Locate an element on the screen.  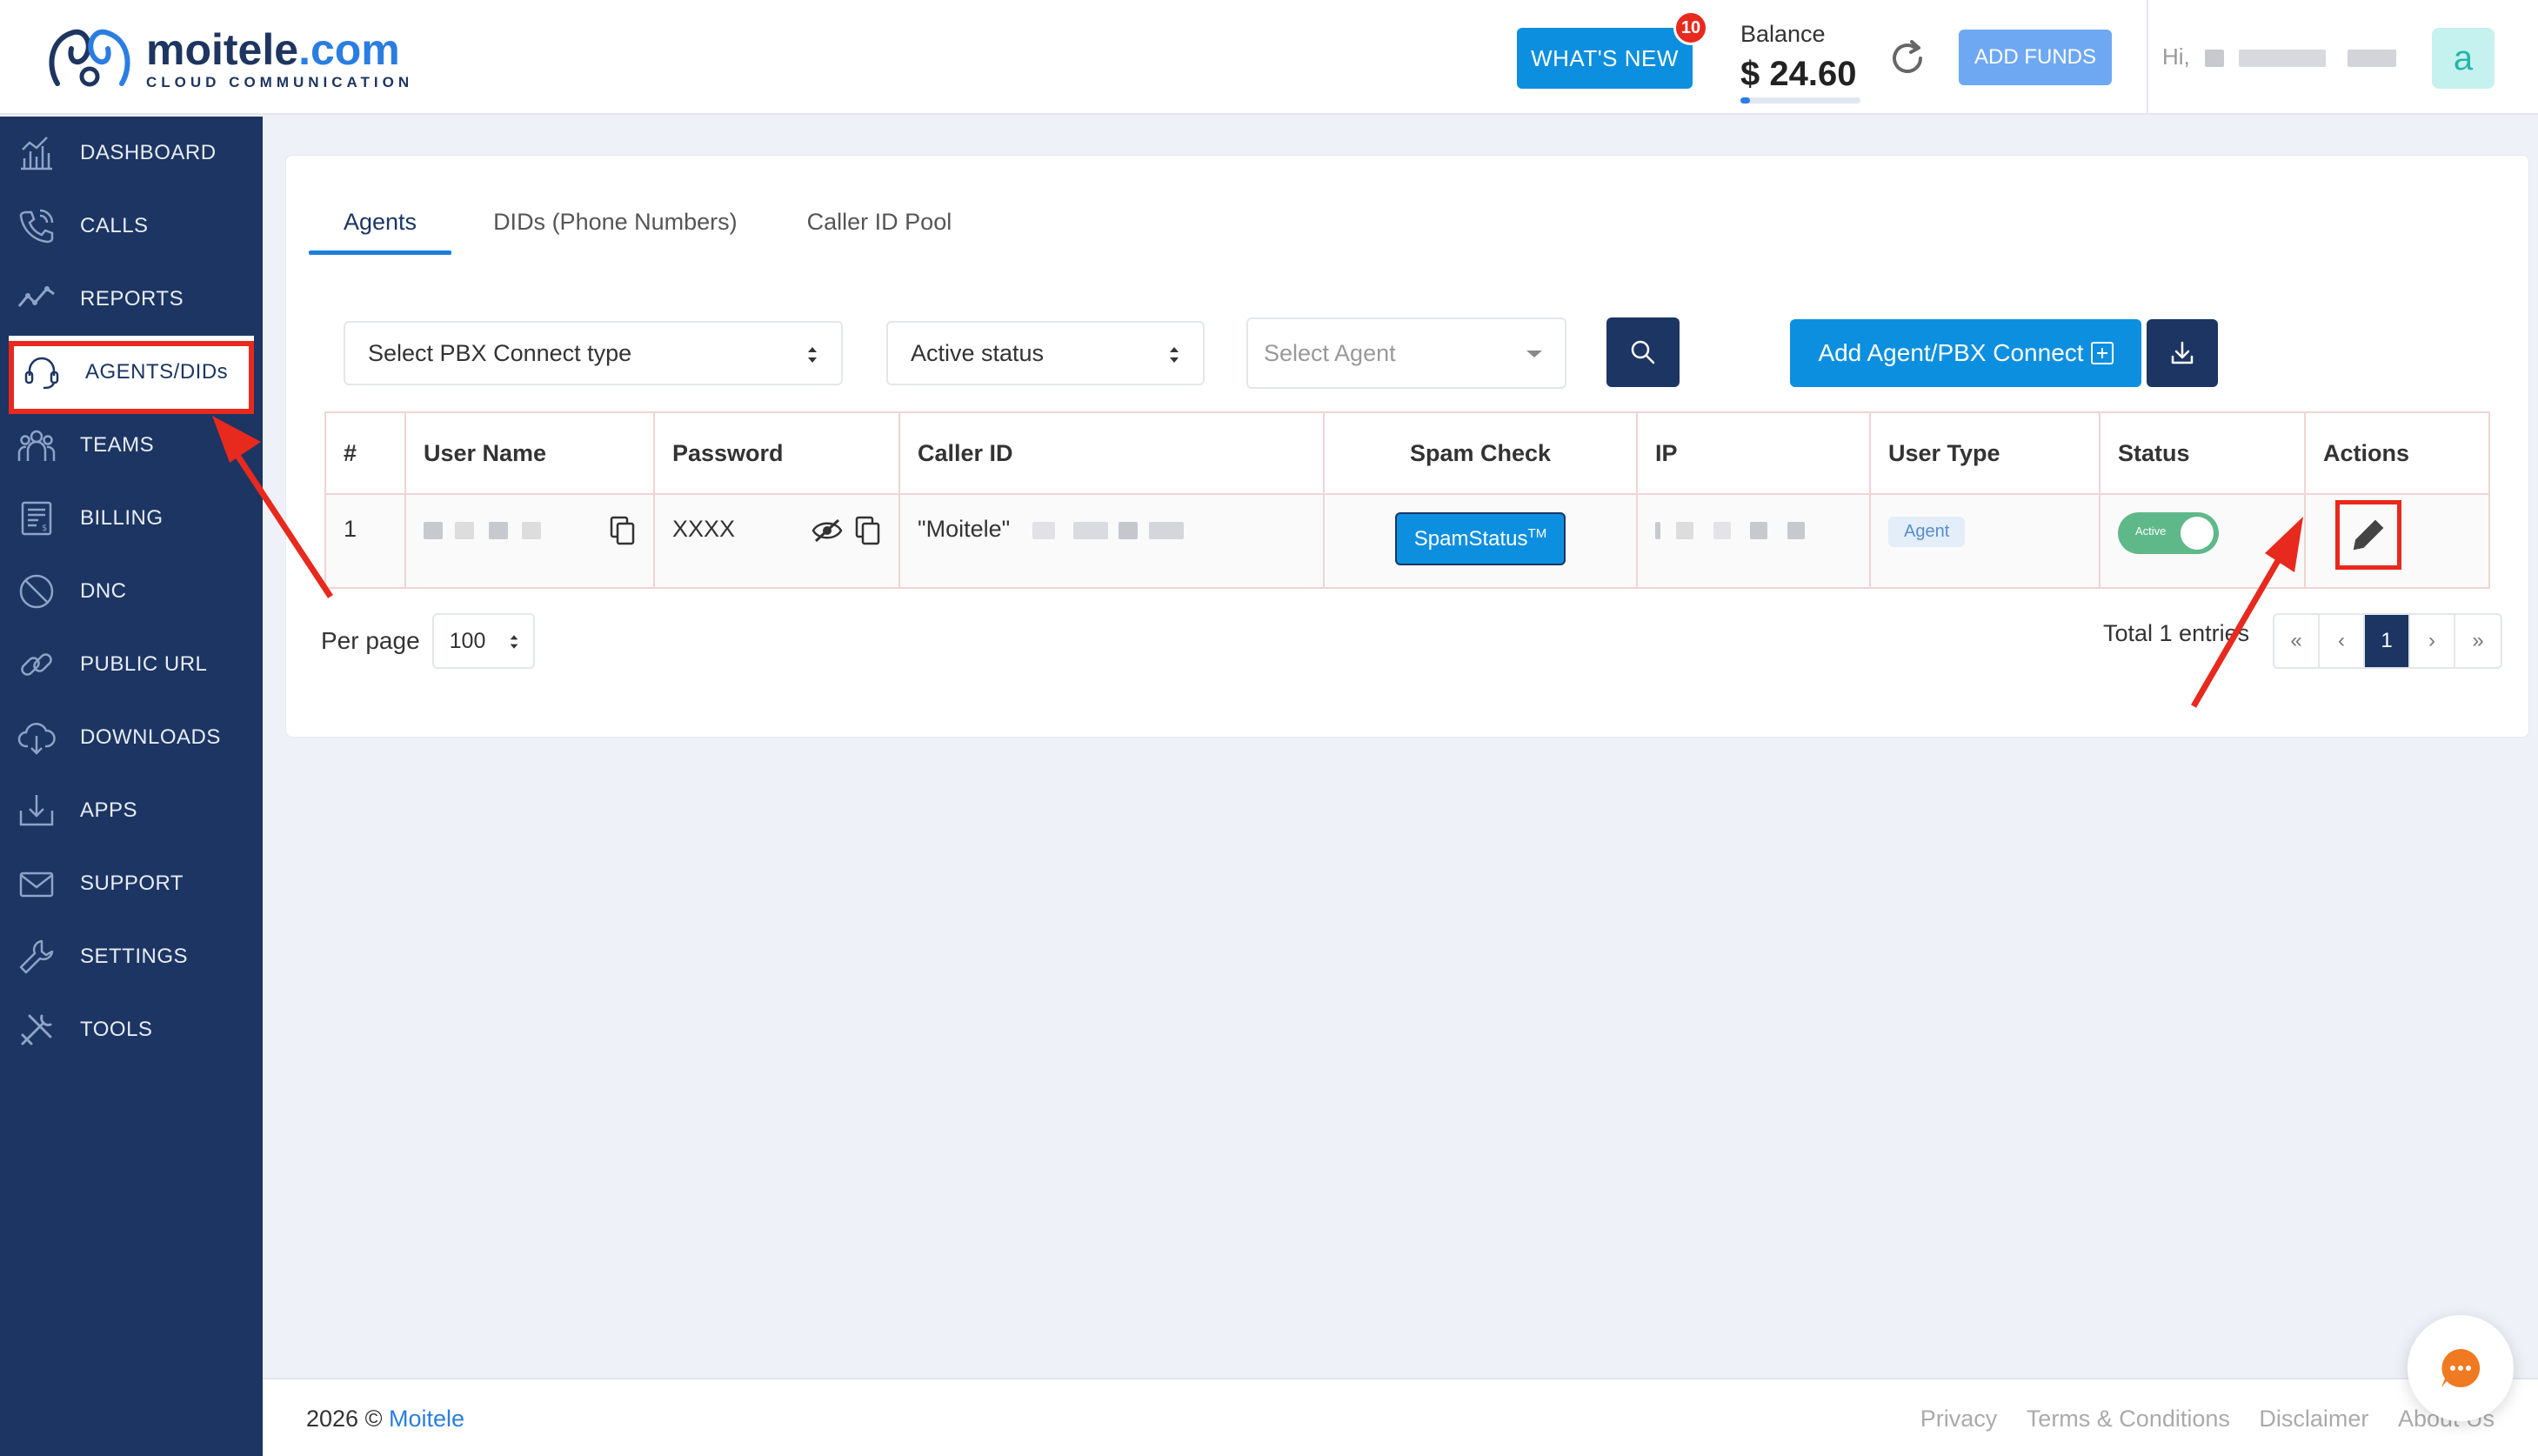
col-password: Password is located at coordinates (776, 453).